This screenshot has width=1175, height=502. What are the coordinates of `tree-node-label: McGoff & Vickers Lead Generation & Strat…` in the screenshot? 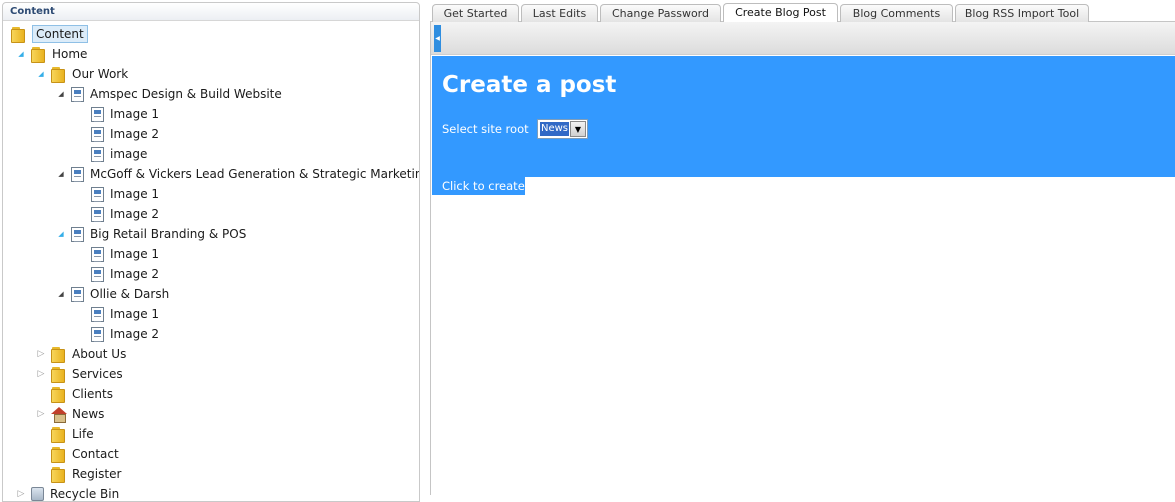 It's located at (255, 174).